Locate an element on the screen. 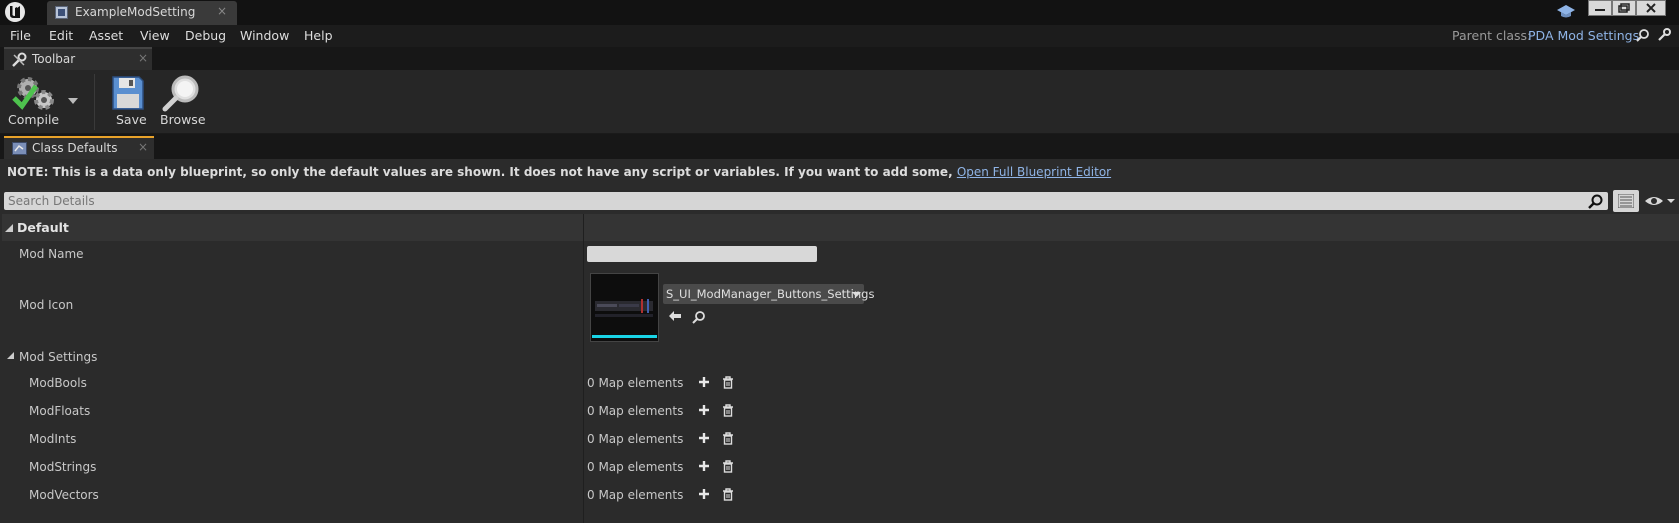 The image size is (1679, 523). save-label: Save is located at coordinates (131, 119).